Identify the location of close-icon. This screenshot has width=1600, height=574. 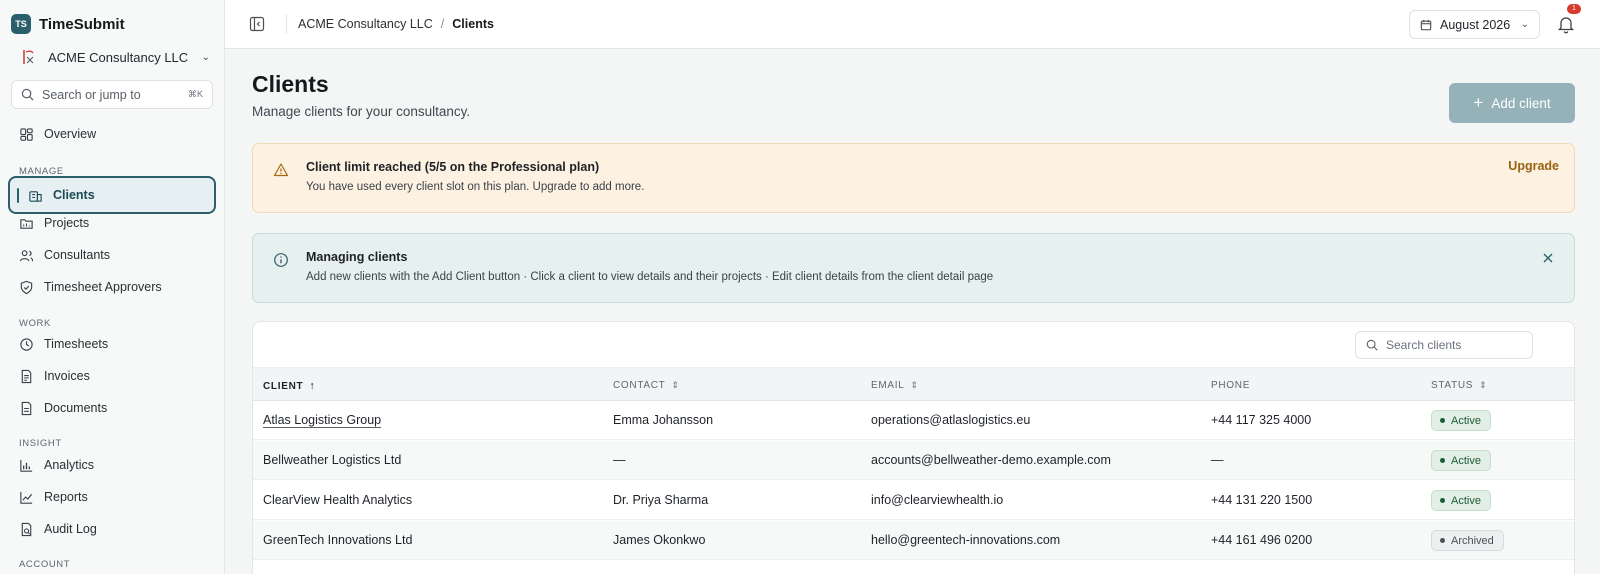
(1548, 258).